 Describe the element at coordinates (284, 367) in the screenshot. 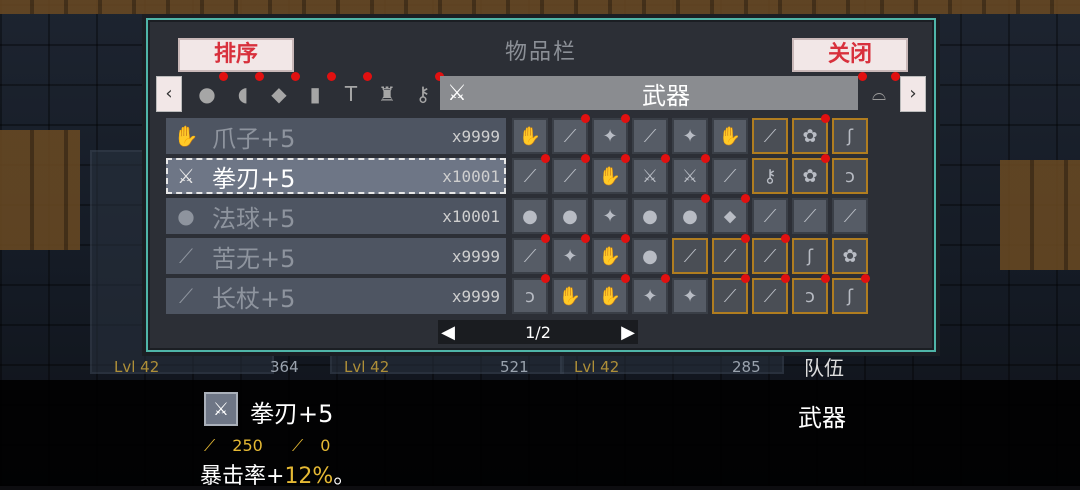

I see `party-value-1: 364` at that location.